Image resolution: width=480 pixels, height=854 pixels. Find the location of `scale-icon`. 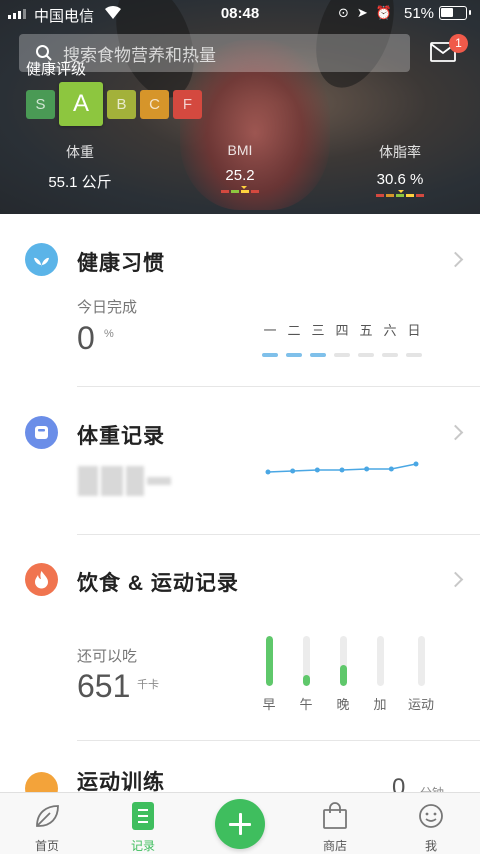

scale-icon is located at coordinates (41, 432).